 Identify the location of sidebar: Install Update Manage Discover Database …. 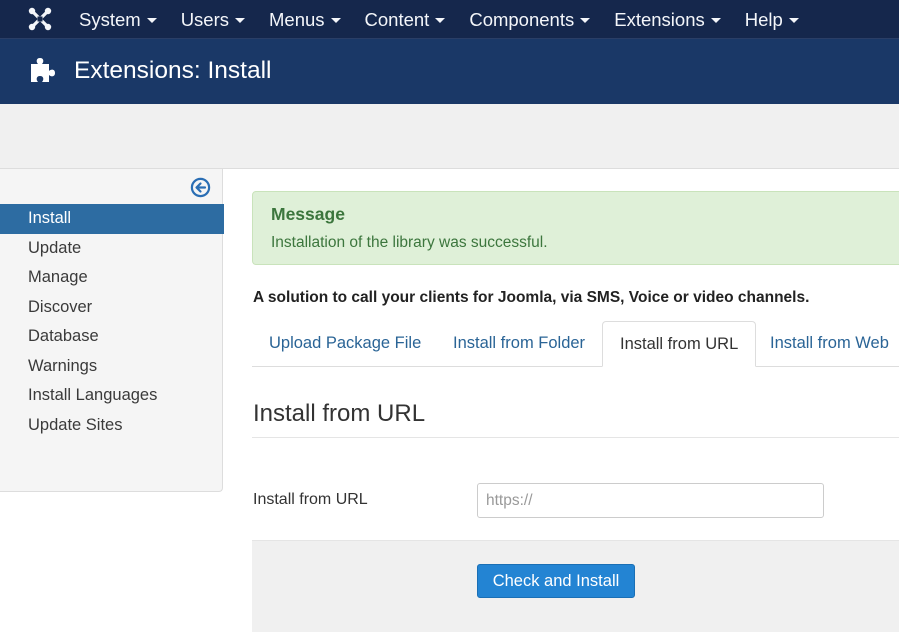
(112, 330).